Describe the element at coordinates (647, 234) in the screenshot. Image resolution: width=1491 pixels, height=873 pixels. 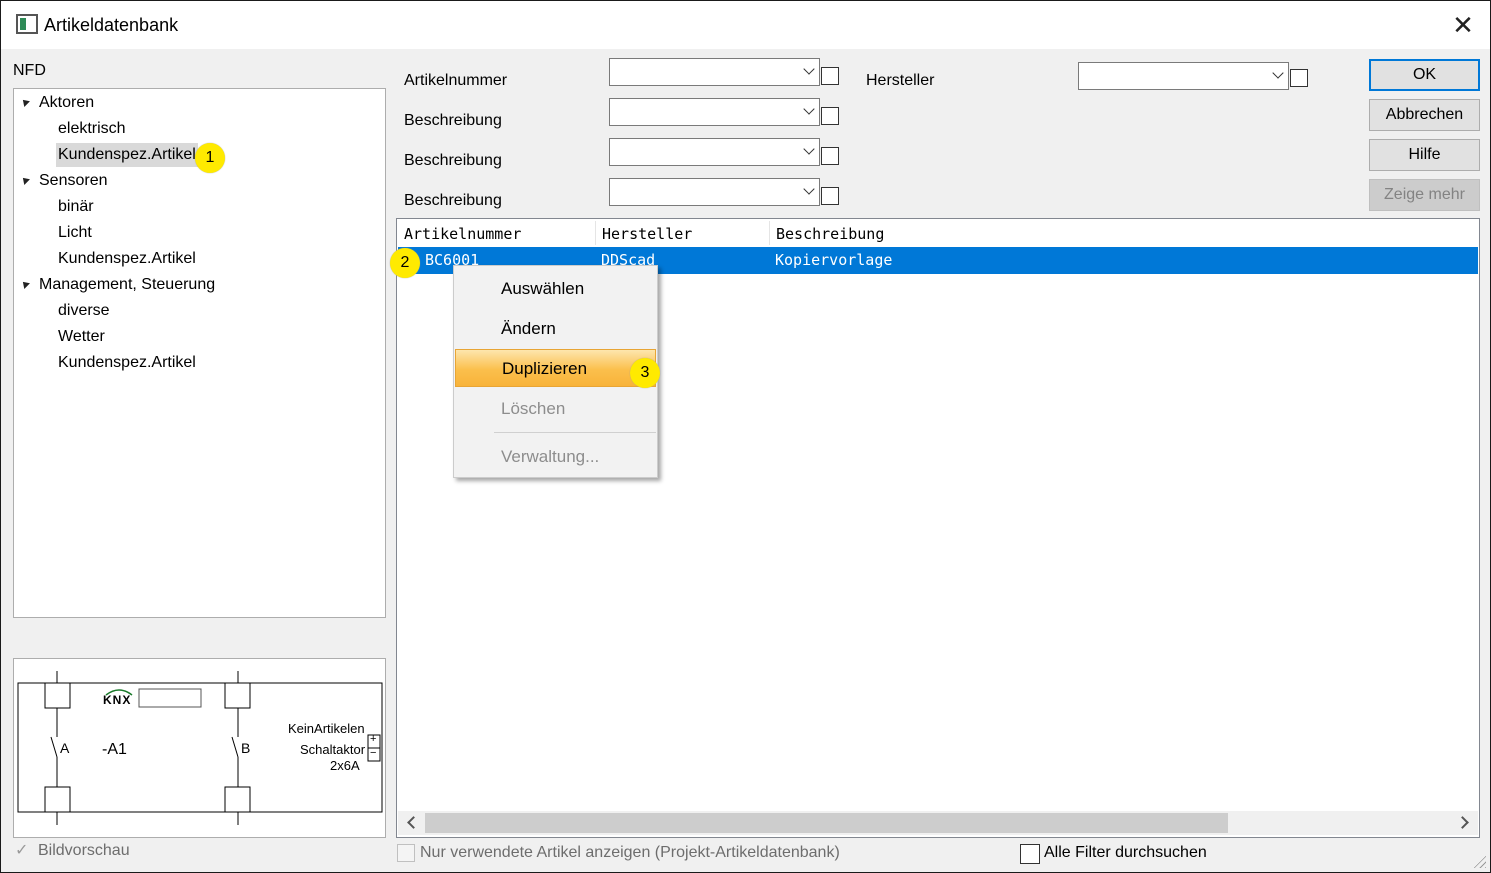
I see `column-header-hersteller: Hersteller` at that location.